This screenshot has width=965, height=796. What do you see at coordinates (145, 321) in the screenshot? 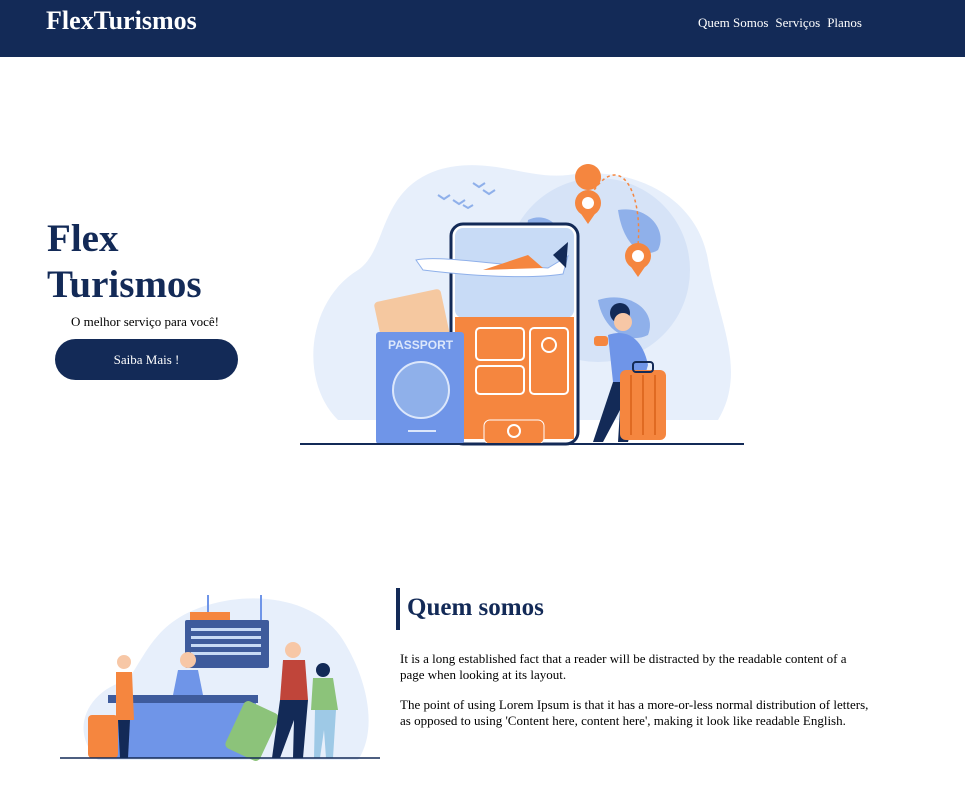
I see `hero-subtitle: O melhor serviço para você!` at bounding box center [145, 321].